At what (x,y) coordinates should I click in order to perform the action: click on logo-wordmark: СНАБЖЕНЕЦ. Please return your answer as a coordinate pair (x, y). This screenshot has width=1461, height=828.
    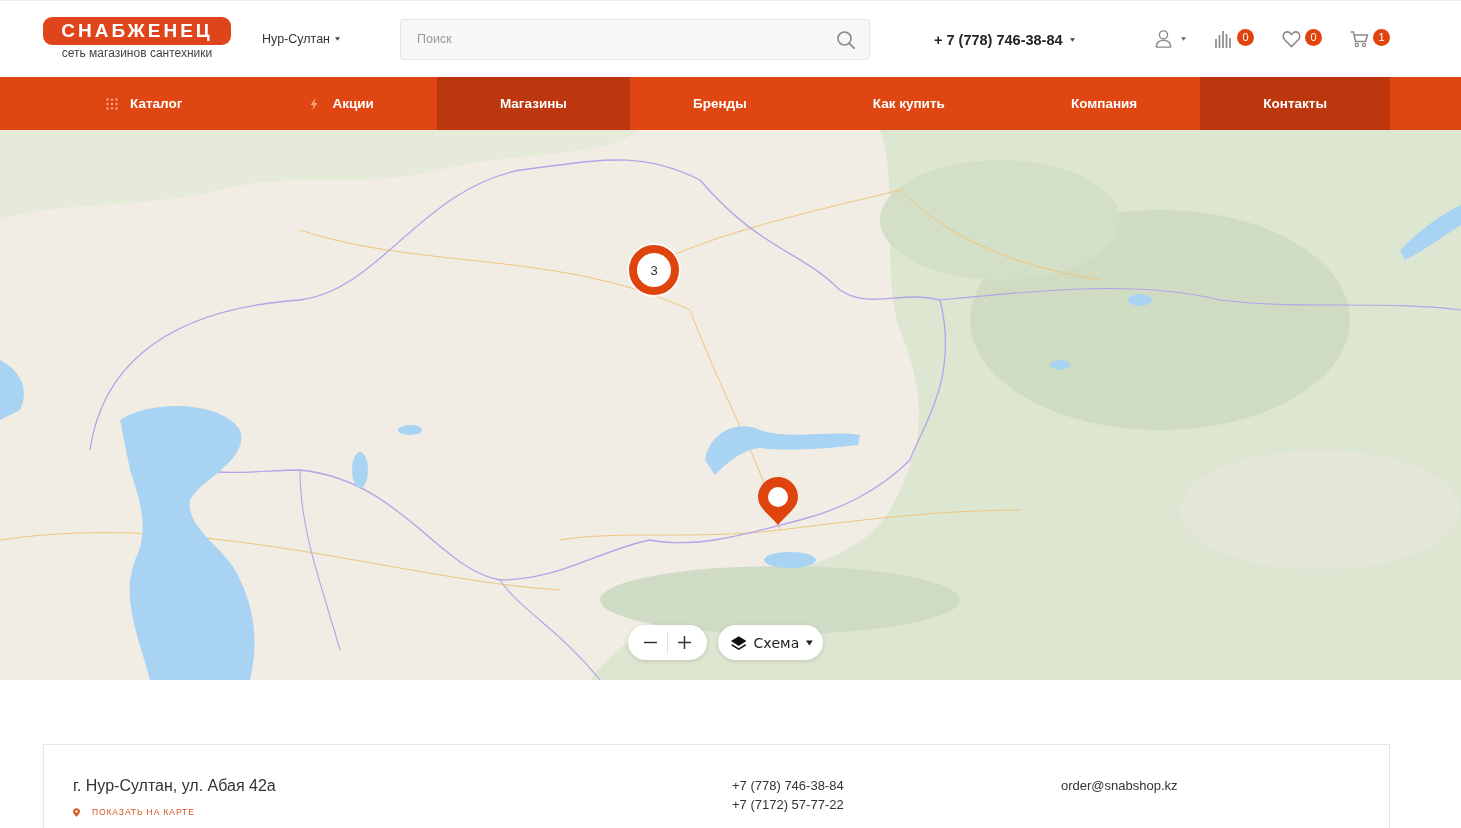
    Looking at the image, I should click on (137, 31).